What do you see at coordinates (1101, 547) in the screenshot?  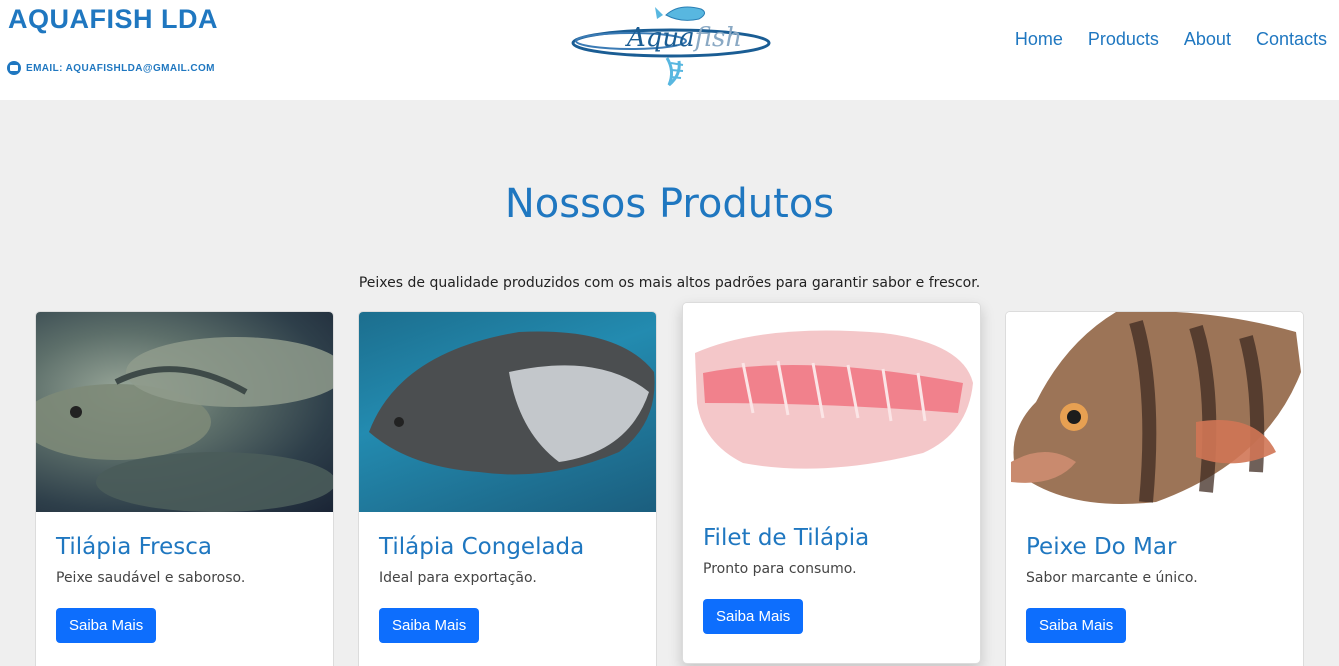 I see `card-title: Peixe Do Mar` at bounding box center [1101, 547].